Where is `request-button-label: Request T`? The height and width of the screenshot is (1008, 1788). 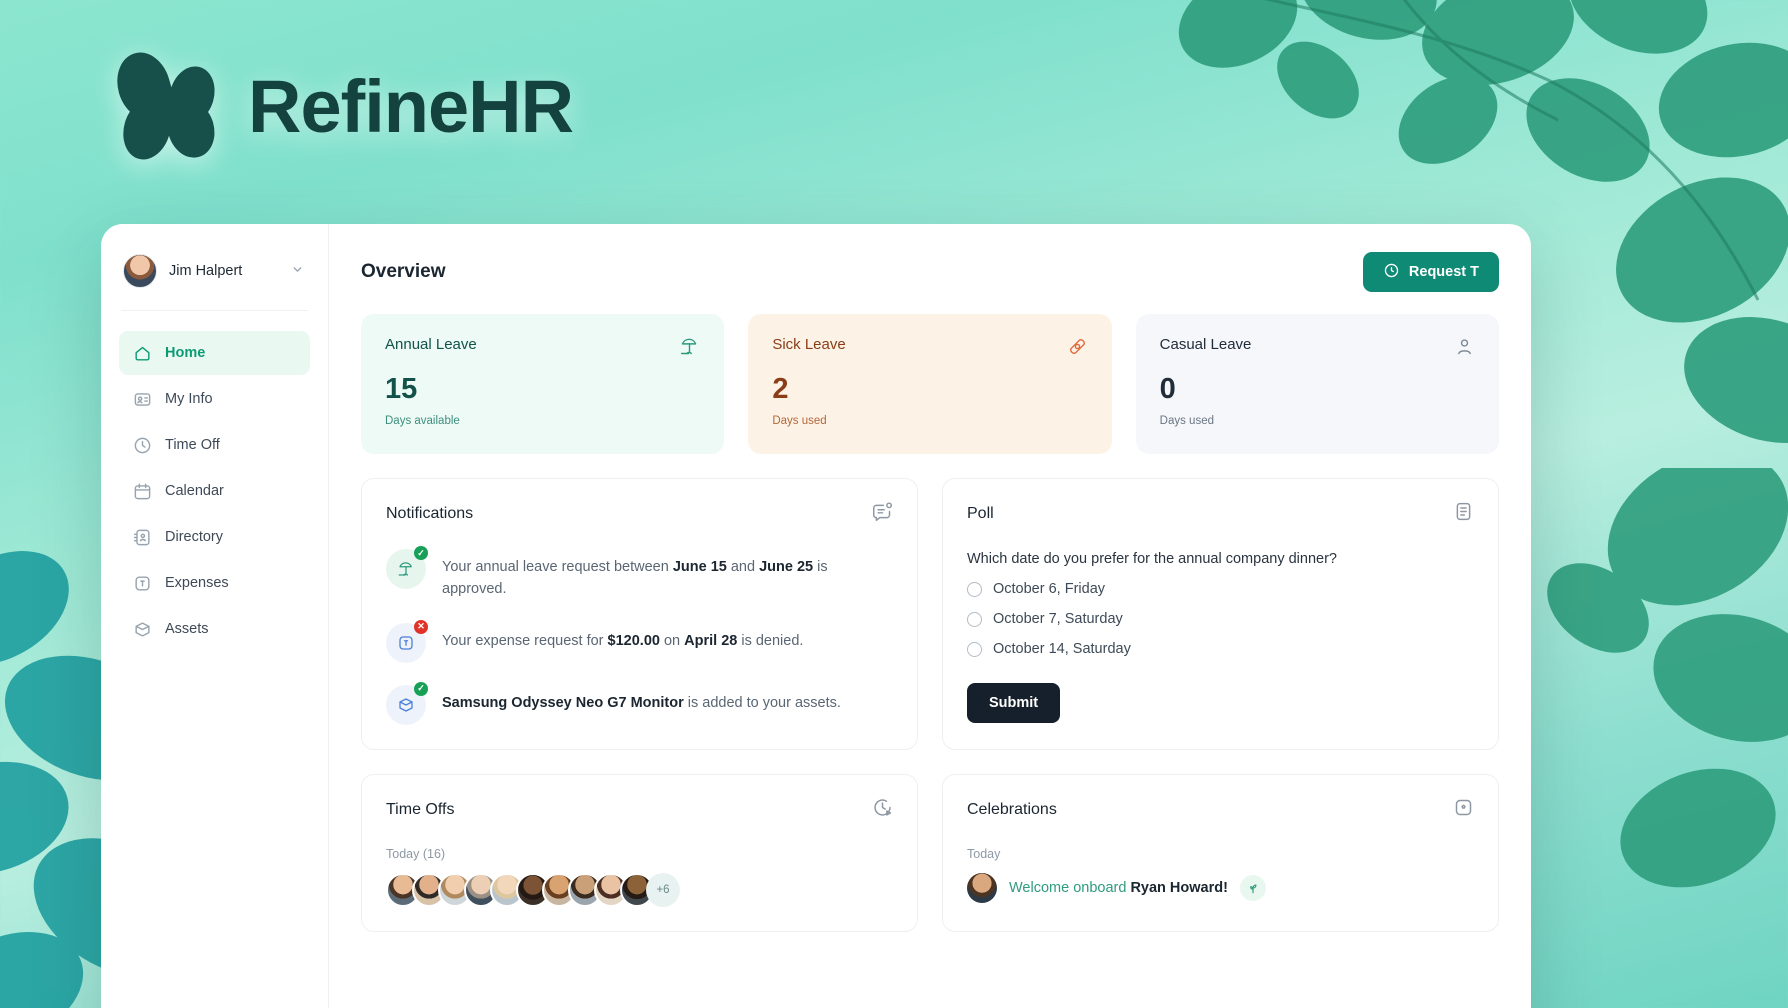 request-button-label: Request T is located at coordinates (1443, 272).